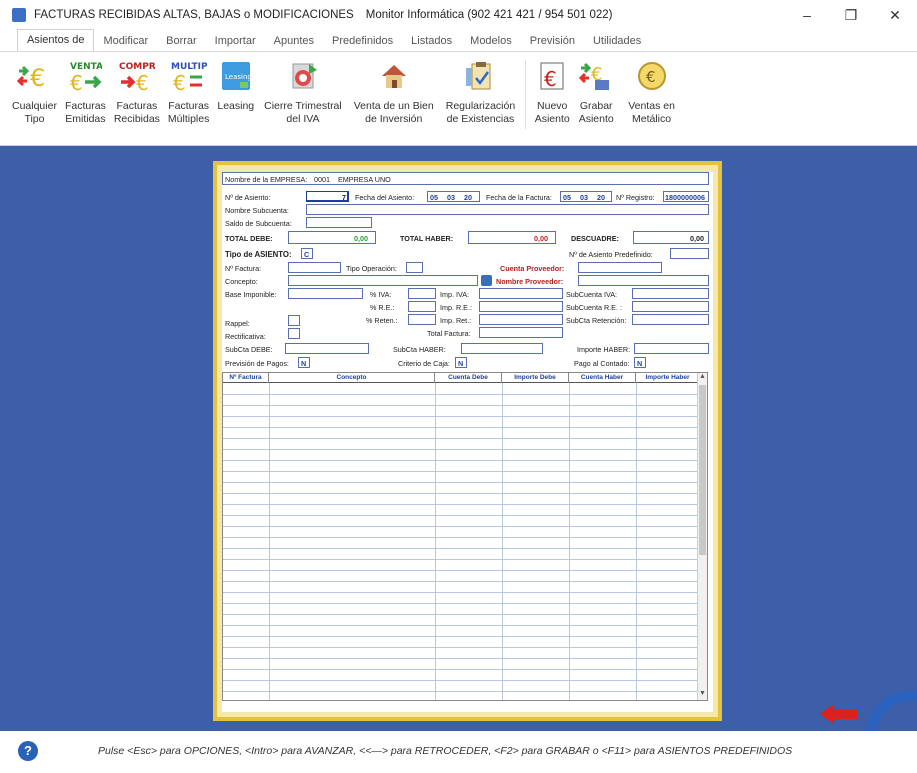 This screenshot has width=917, height=773. What do you see at coordinates (617, 41) in the screenshot?
I see `tab-utilidades: Utilidades` at bounding box center [617, 41].